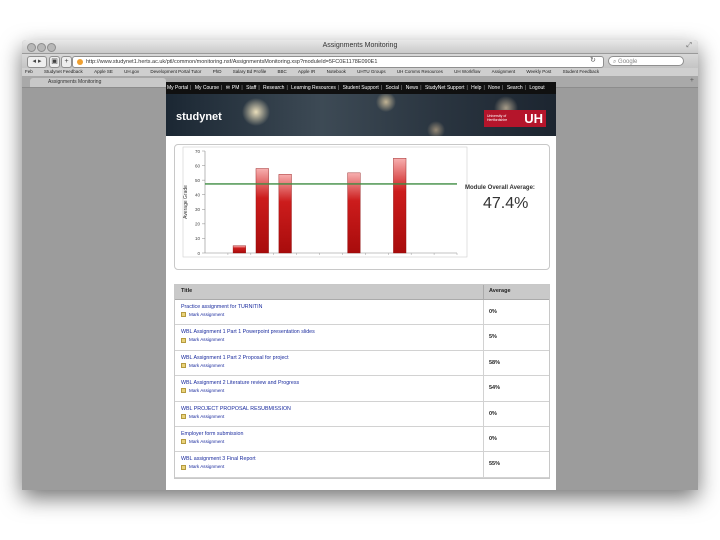 This screenshot has height=540, width=720. What do you see at coordinates (467, 71) in the screenshot?
I see `bookmark-item: UH Workflow` at bounding box center [467, 71].